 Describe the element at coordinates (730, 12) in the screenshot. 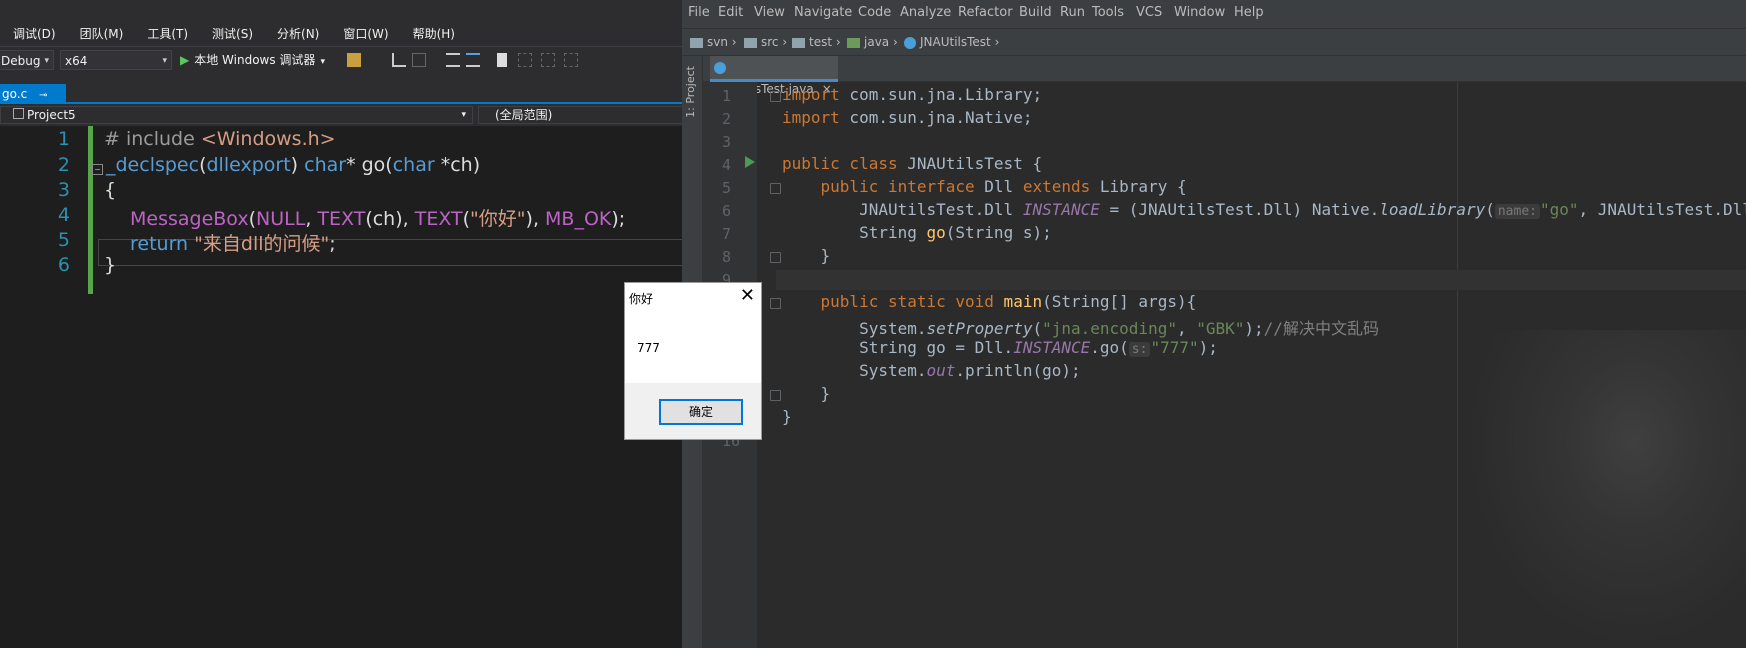

I see `ij-menu-edit: Edit` at that location.